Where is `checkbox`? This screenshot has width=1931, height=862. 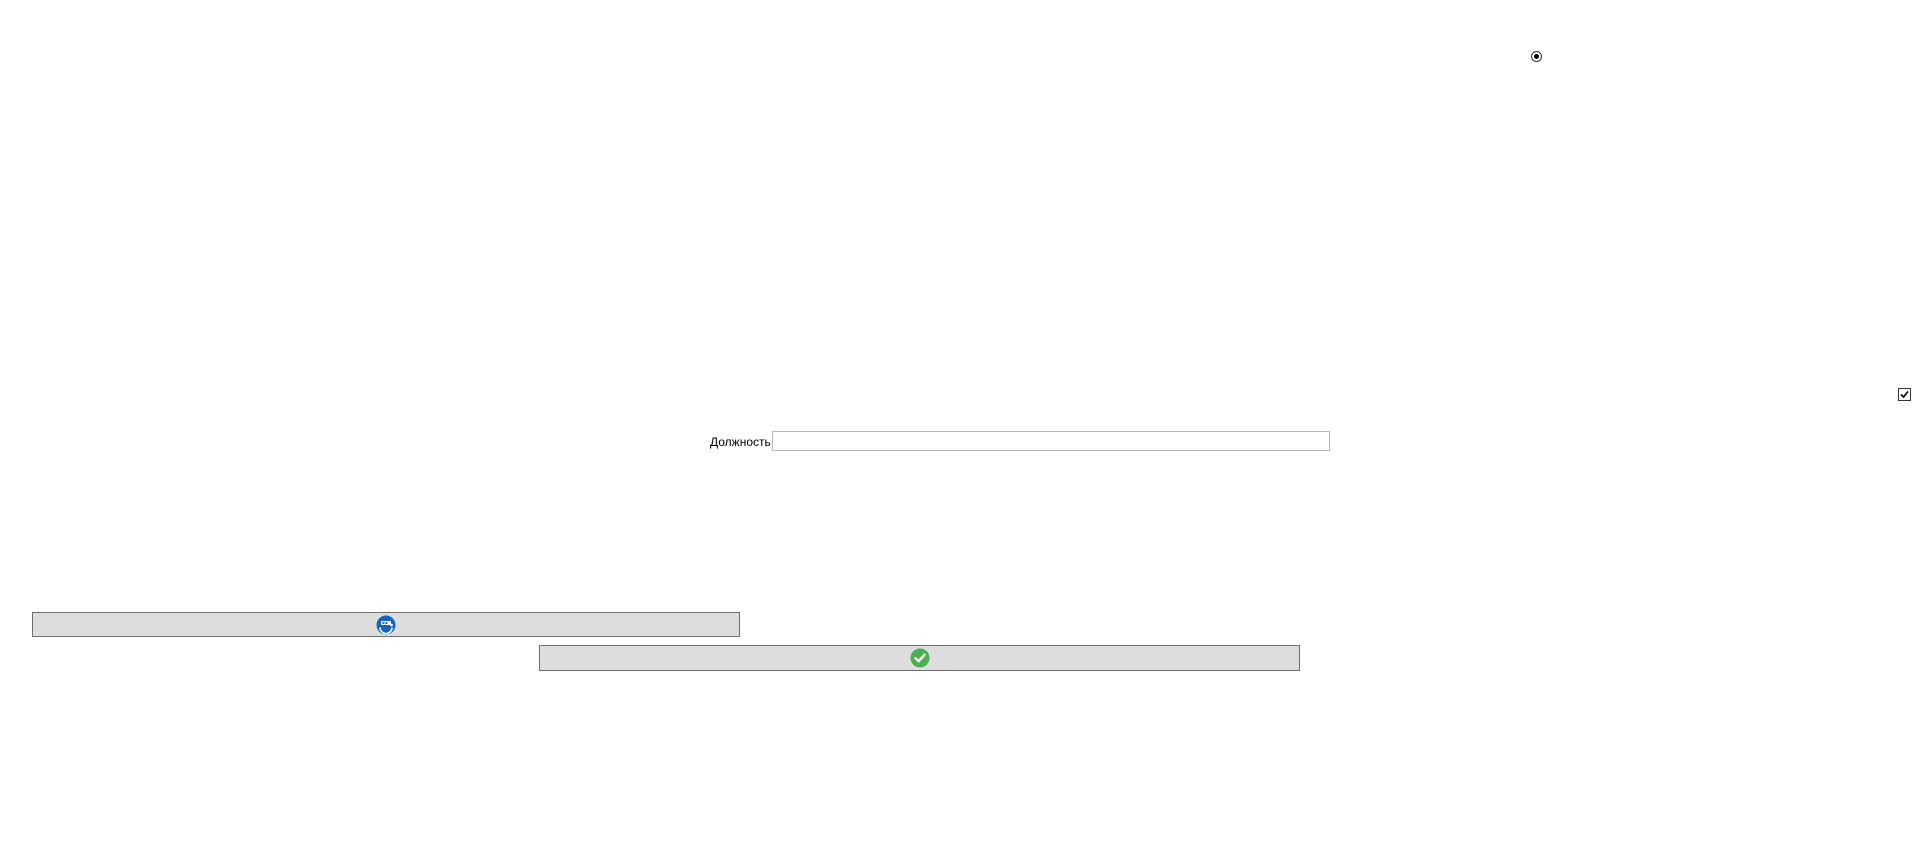 checkbox is located at coordinates (1904, 394).